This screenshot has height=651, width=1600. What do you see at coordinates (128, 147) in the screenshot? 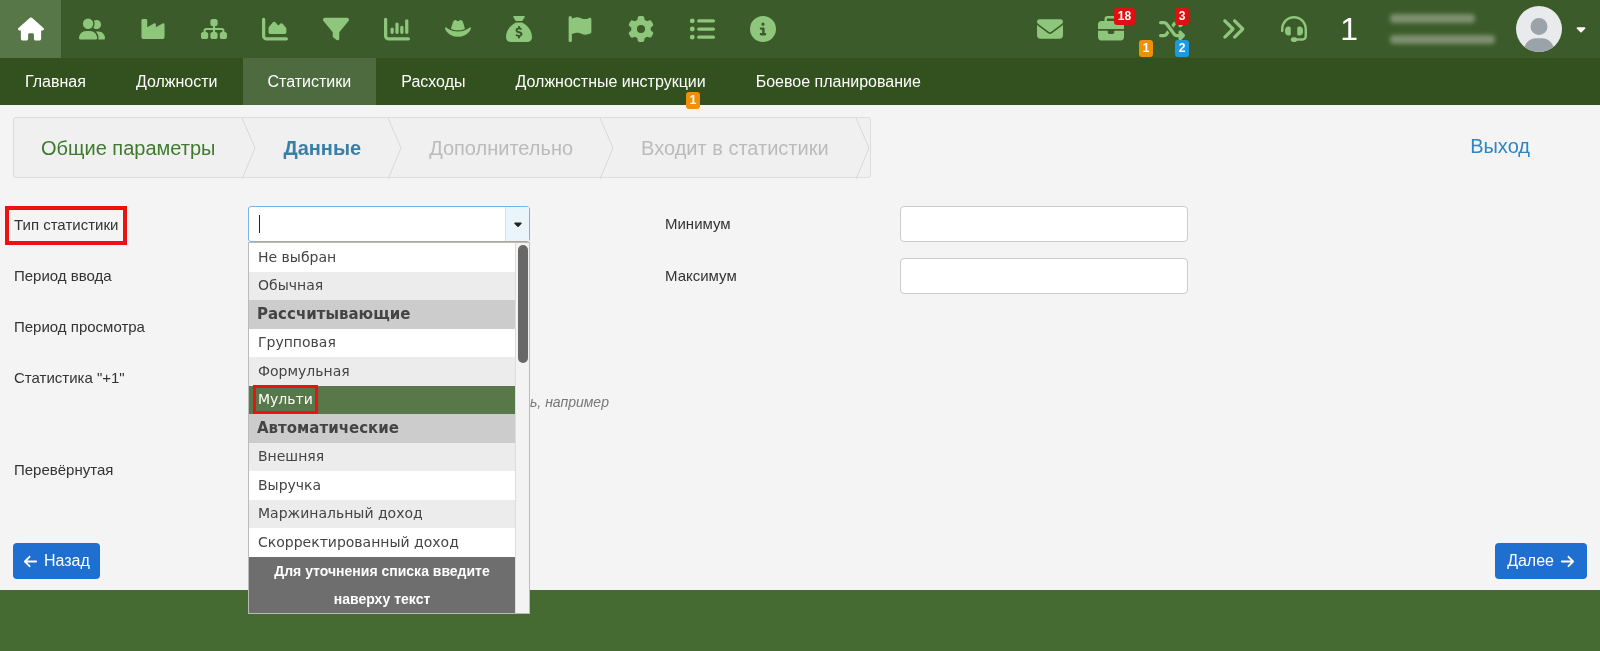
I see `wizard-step: Общие параметры` at bounding box center [128, 147].